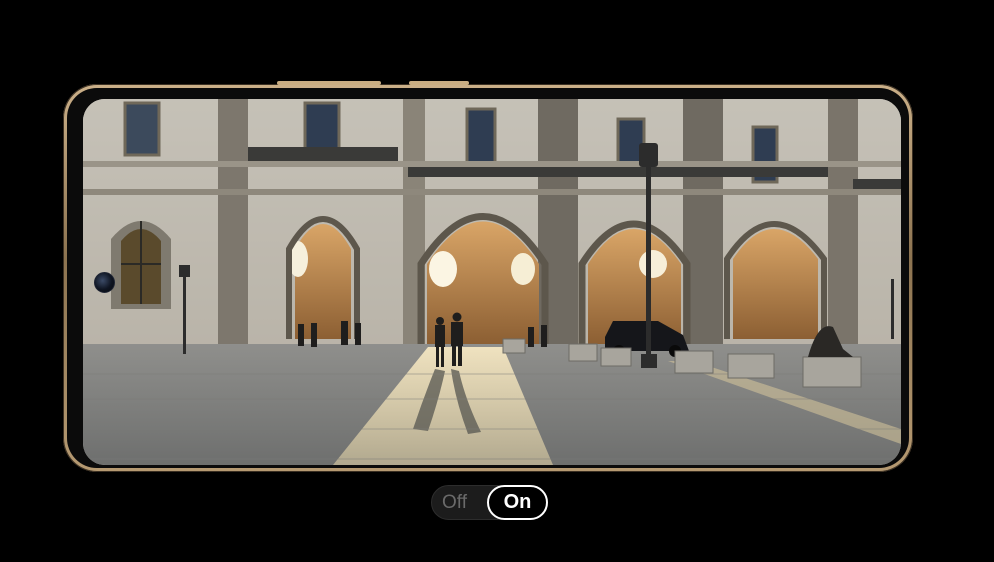  What do you see at coordinates (439, 83) in the screenshot?
I see `power-button` at bounding box center [439, 83].